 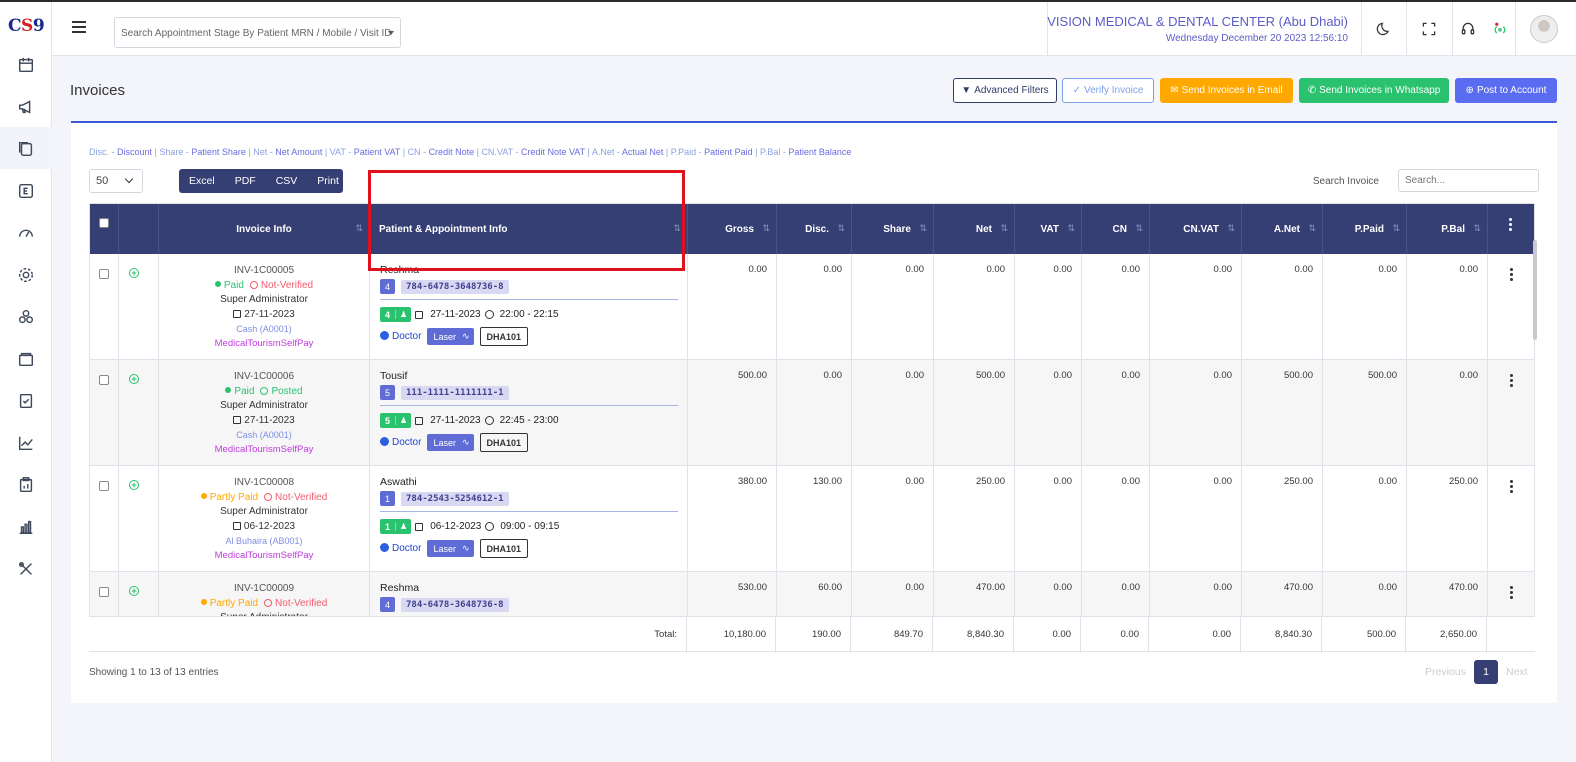 What do you see at coordinates (814, 229) in the screenshot?
I see `column-disc: Disc. ⇅` at bounding box center [814, 229].